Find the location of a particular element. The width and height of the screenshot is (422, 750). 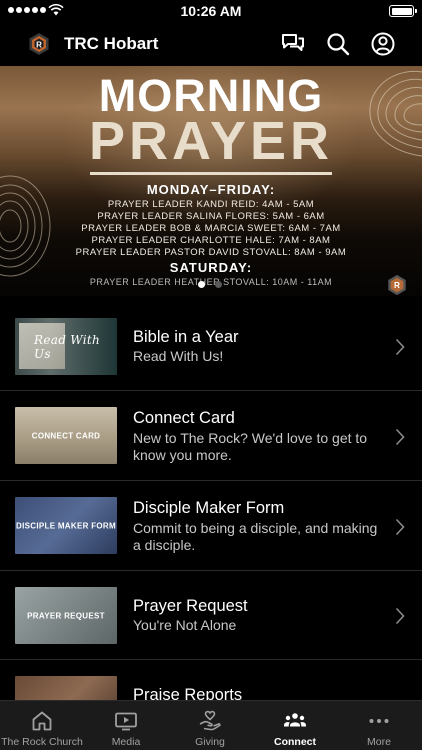

prayer-request-thumbnail: PRAYER REQUEST is located at coordinates (66, 615).